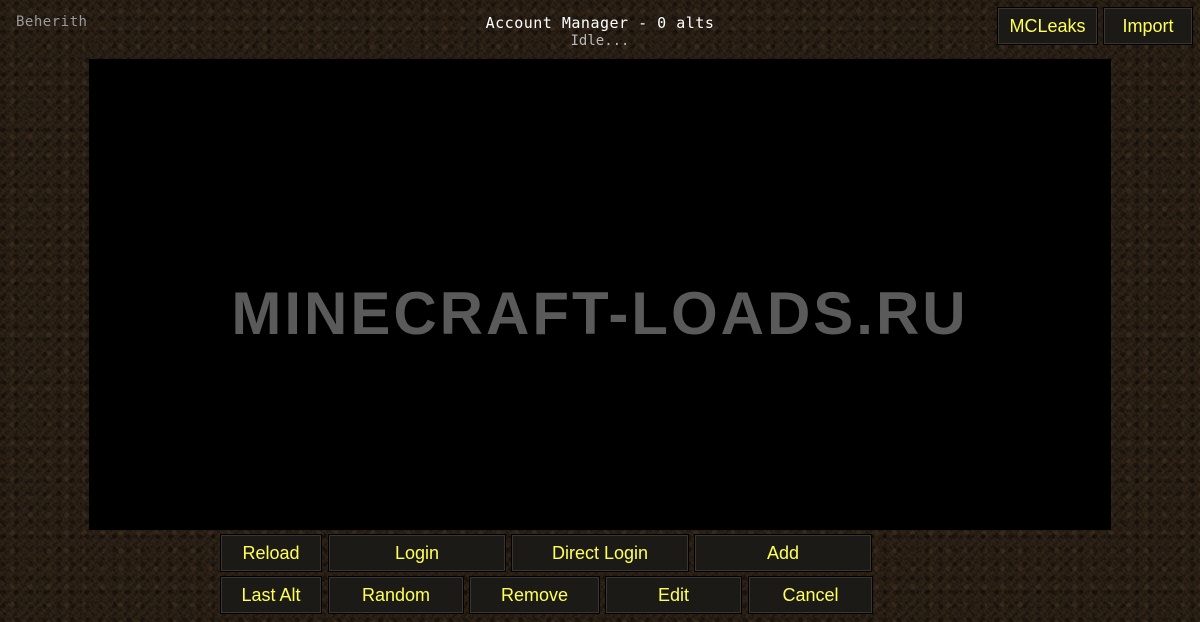 The height and width of the screenshot is (622, 1200). What do you see at coordinates (417, 553) in the screenshot?
I see `login-button: Login` at bounding box center [417, 553].